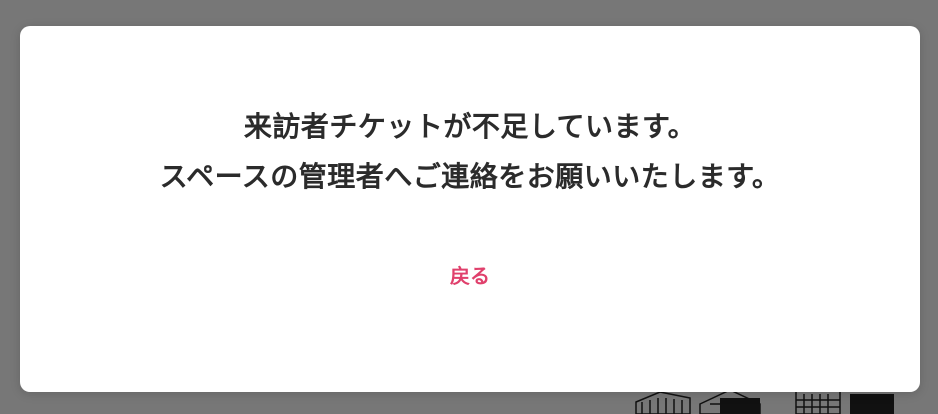 This screenshot has height=414, width=938. What do you see at coordinates (470, 126) in the screenshot?
I see `message-line-1: 来訪者チケットが不足しています。` at bounding box center [470, 126].